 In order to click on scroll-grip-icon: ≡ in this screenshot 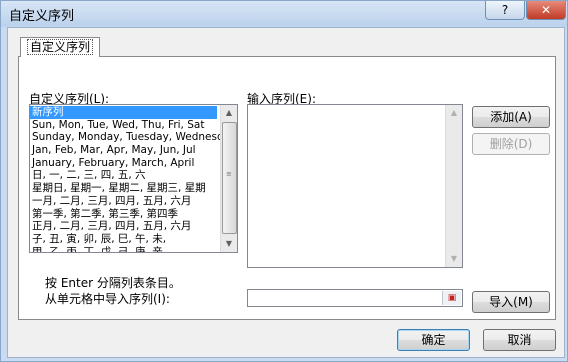, I will do `click(229, 174)`.